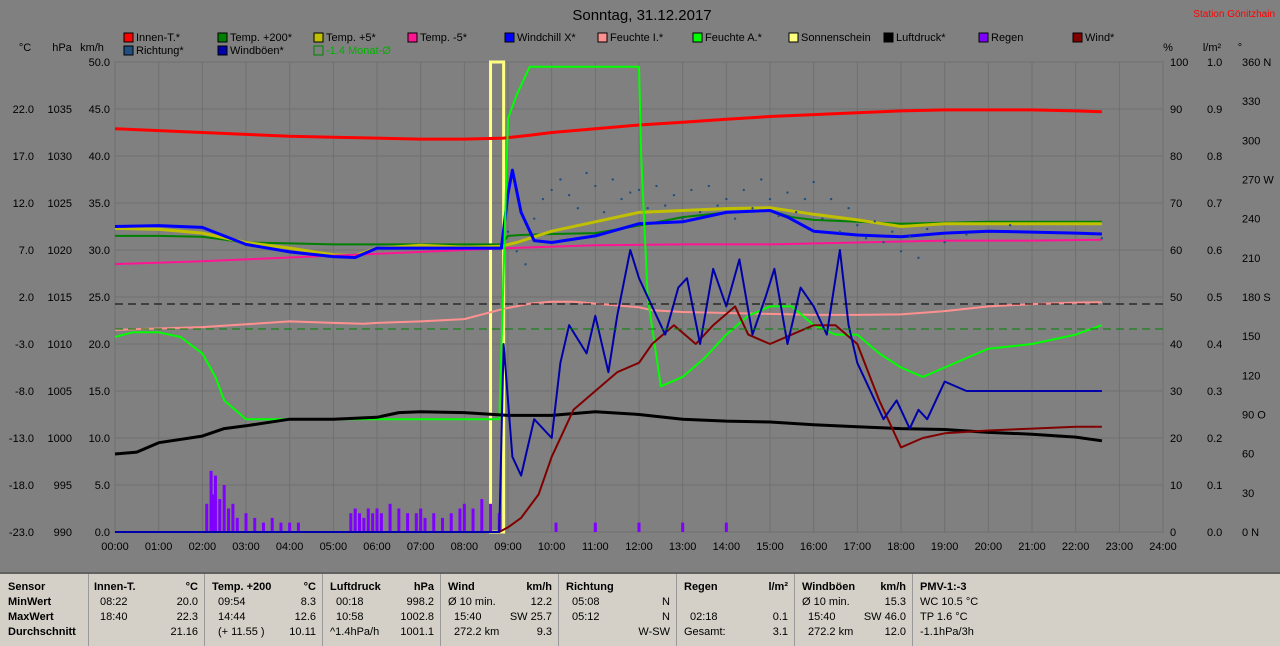 The height and width of the screenshot is (646, 1280). Describe the element at coordinates (1176, 157) in the screenshot. I see `pct-tick-label: 80` at that location.